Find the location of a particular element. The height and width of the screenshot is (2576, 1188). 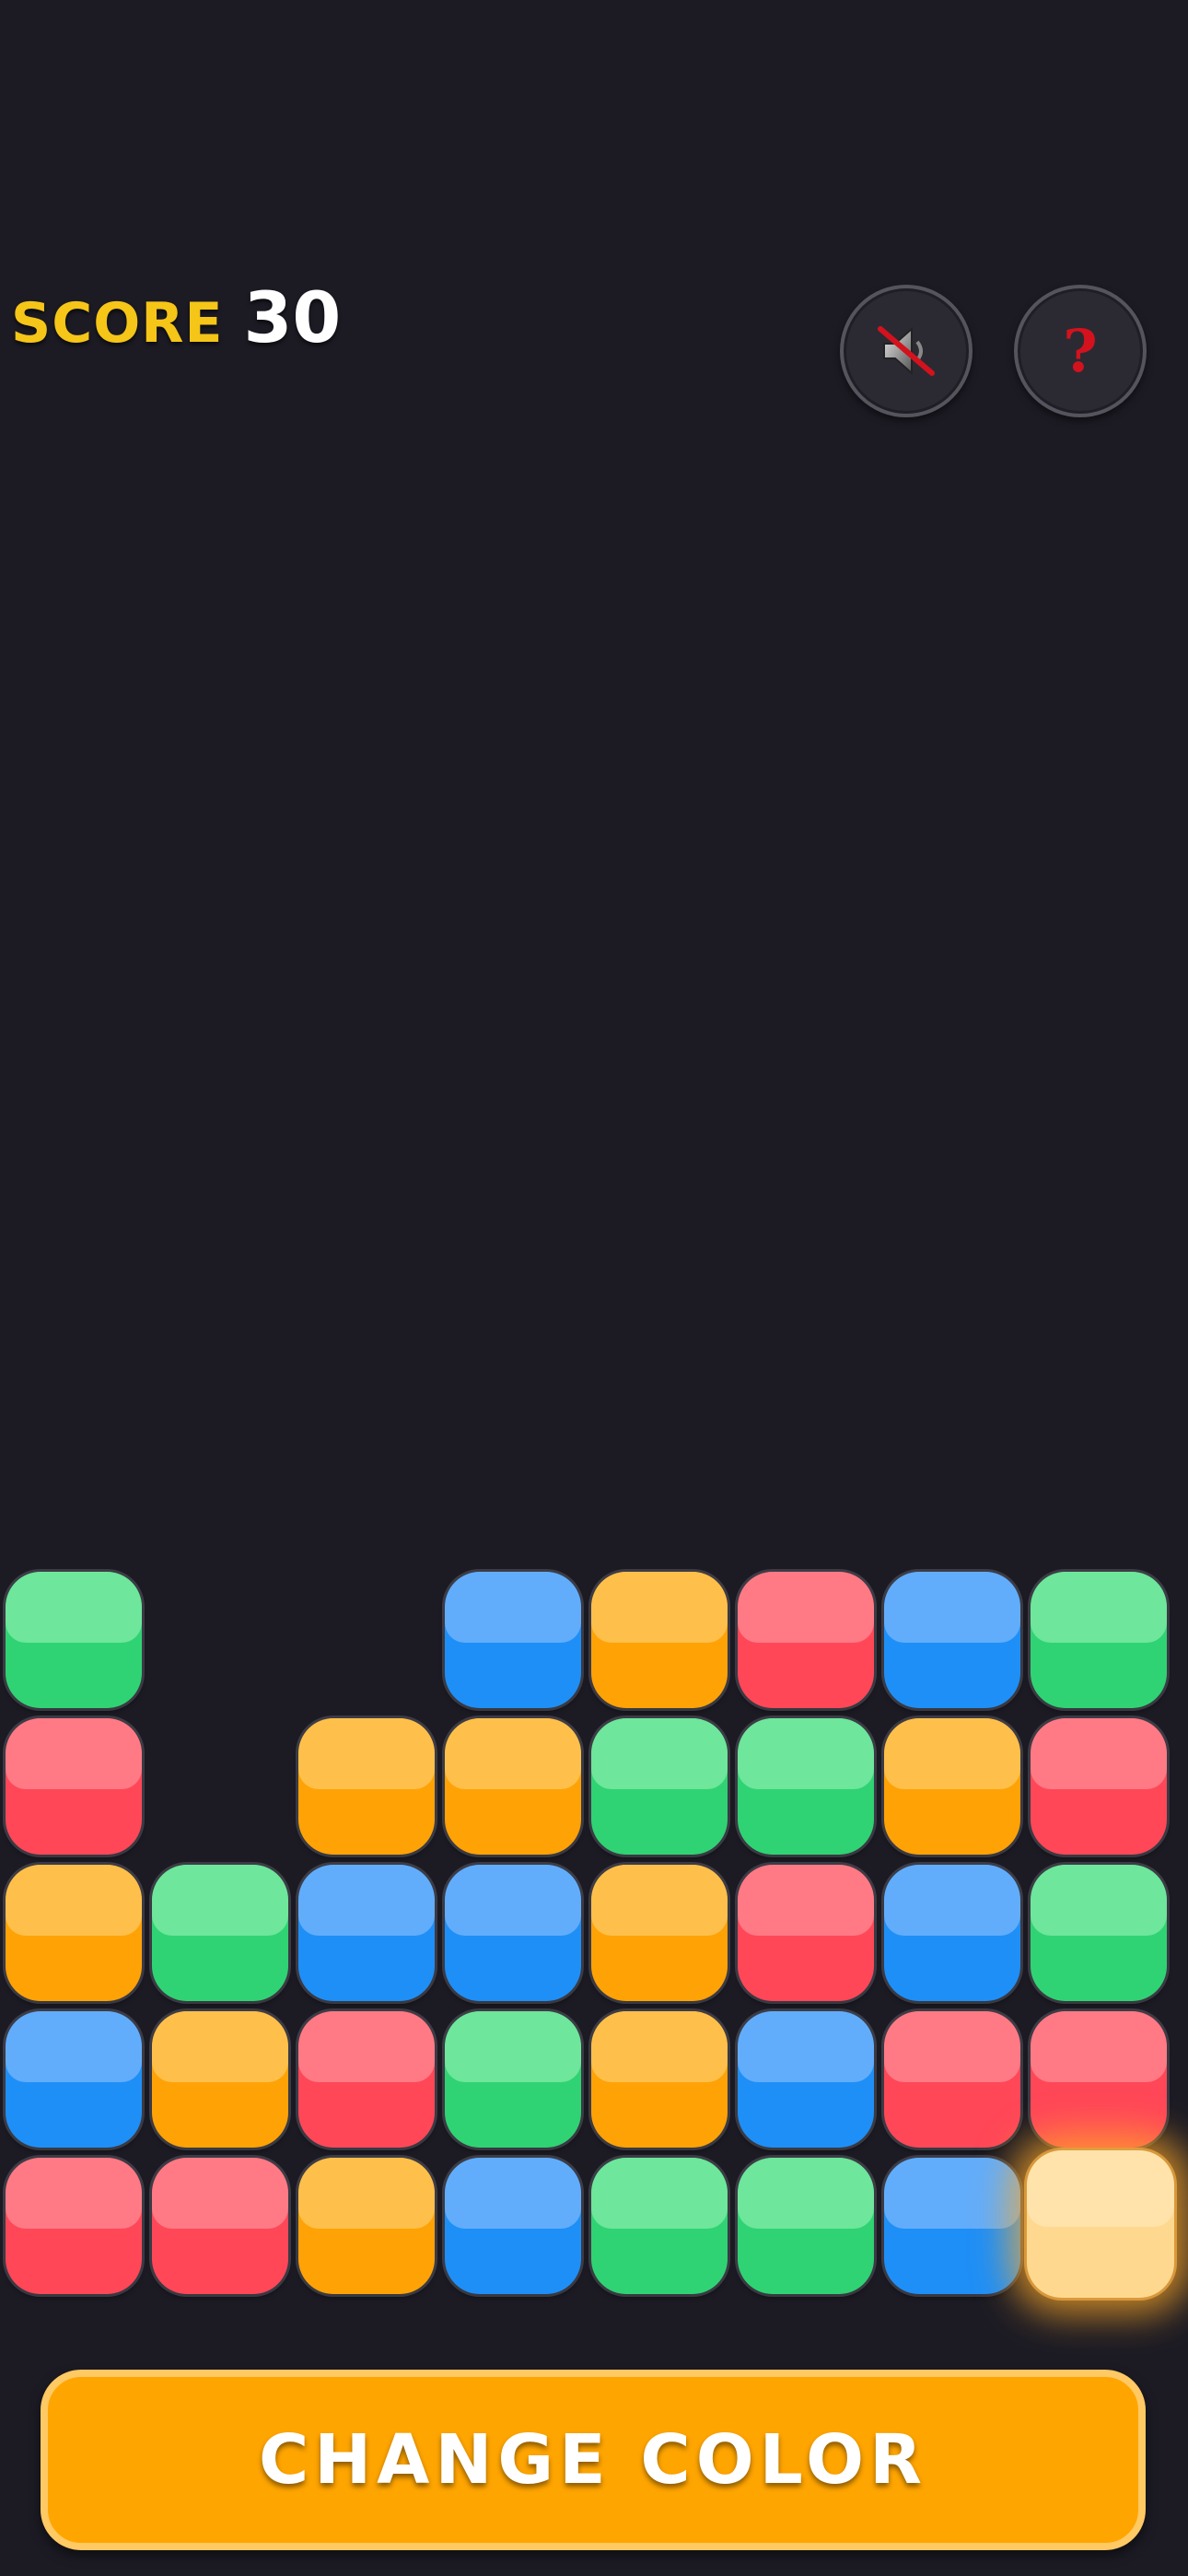

mute-button is located at coordinates (906, 351).